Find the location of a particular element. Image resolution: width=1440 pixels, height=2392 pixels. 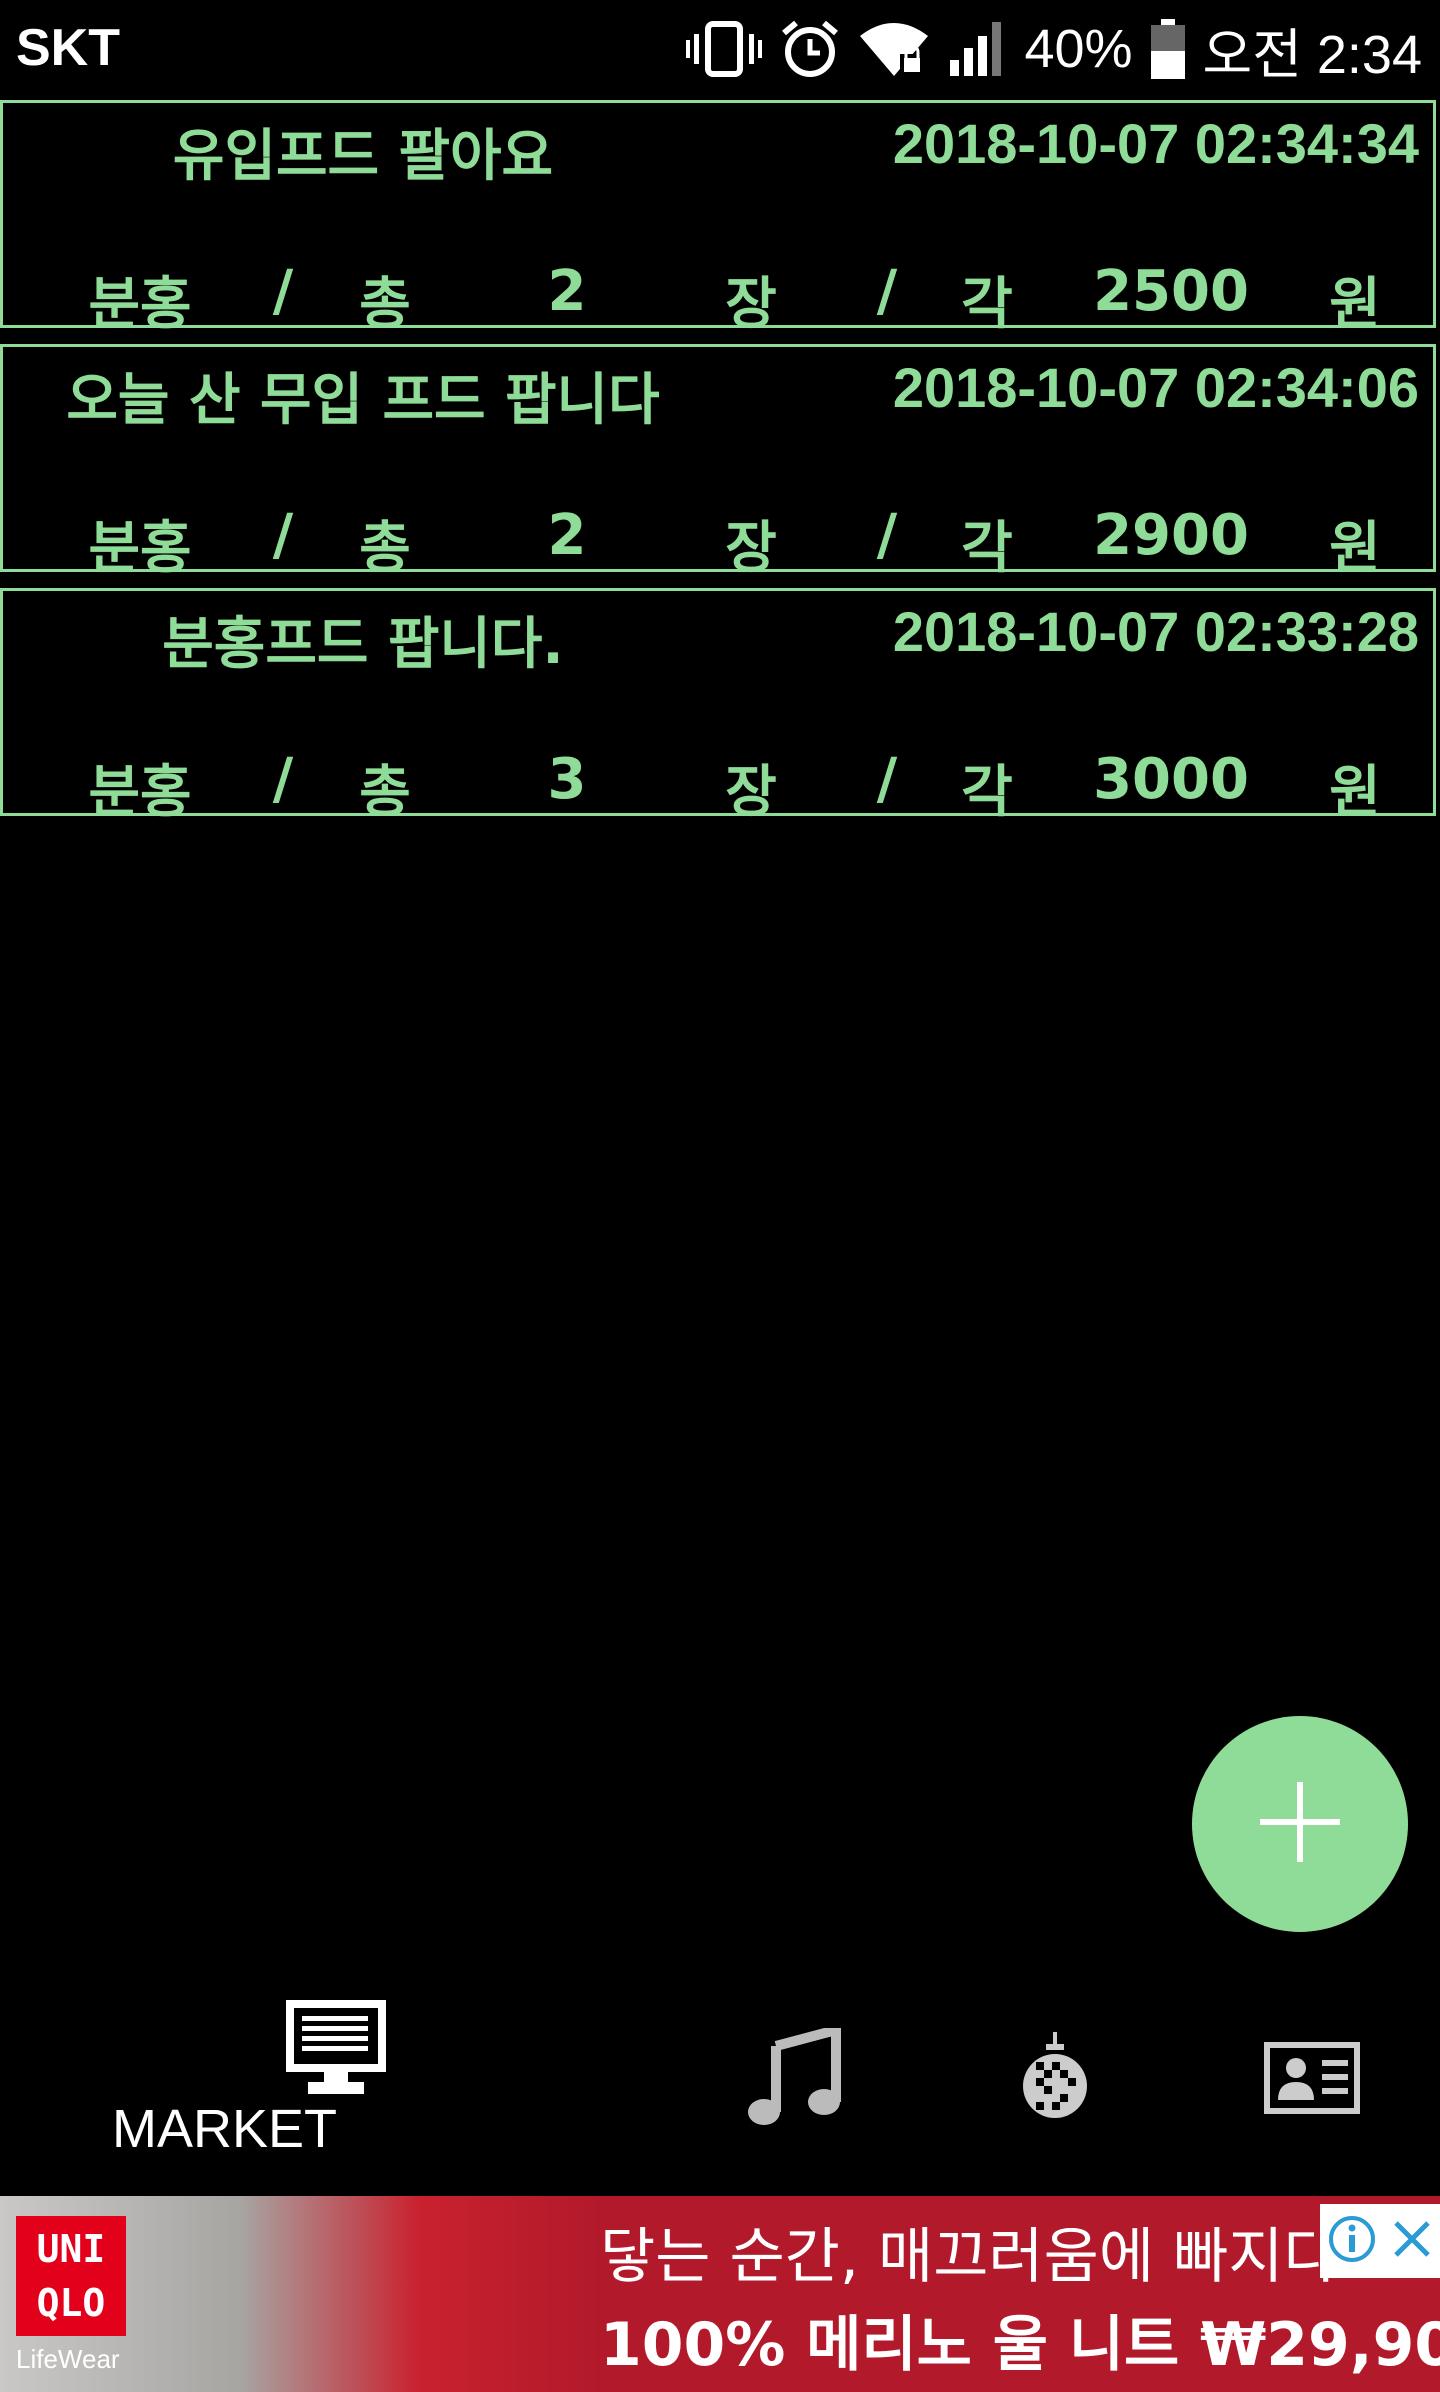

status-bar: SKT 40% 오전 2:34 is located at coordinates (720, 50).